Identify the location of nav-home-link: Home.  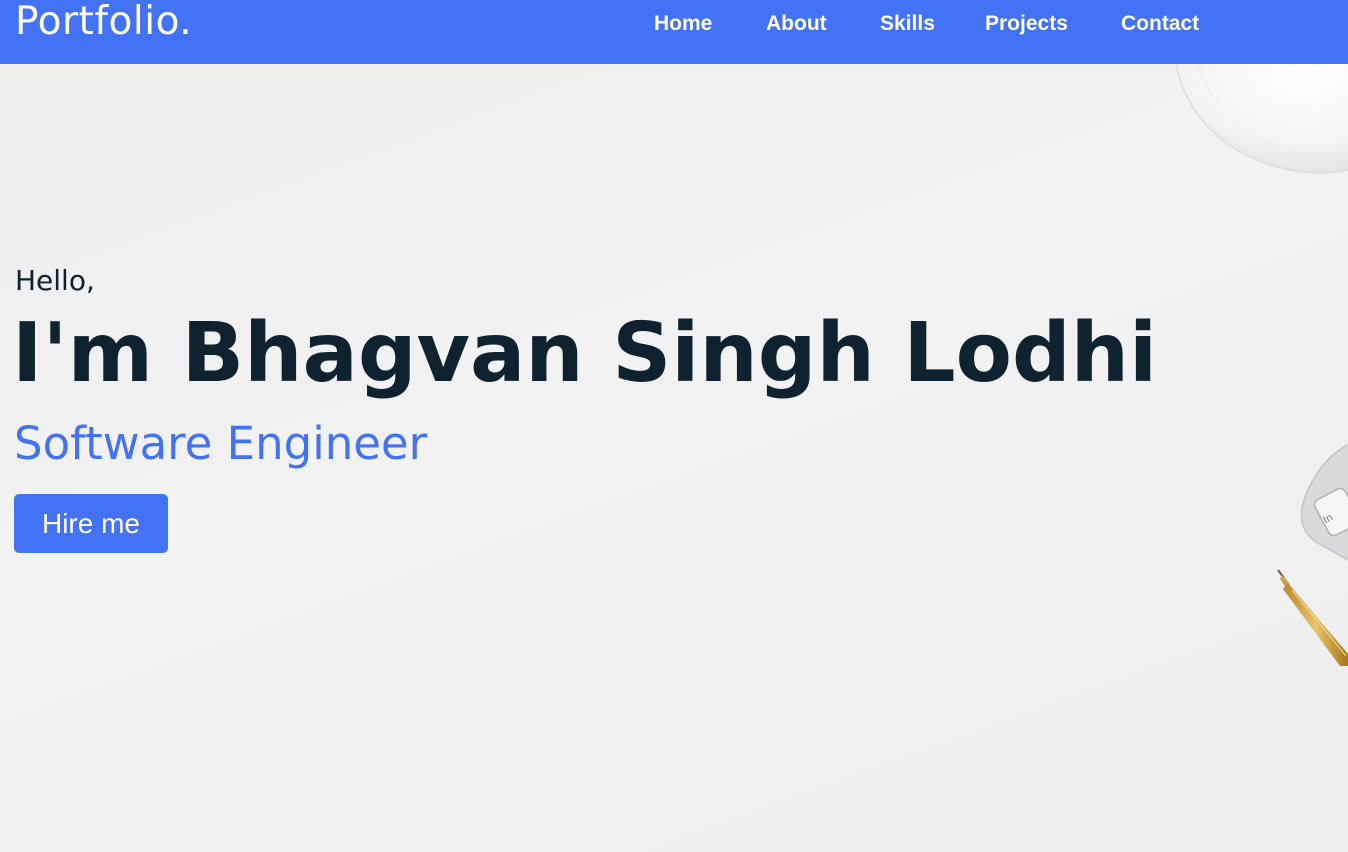
(683, 24).